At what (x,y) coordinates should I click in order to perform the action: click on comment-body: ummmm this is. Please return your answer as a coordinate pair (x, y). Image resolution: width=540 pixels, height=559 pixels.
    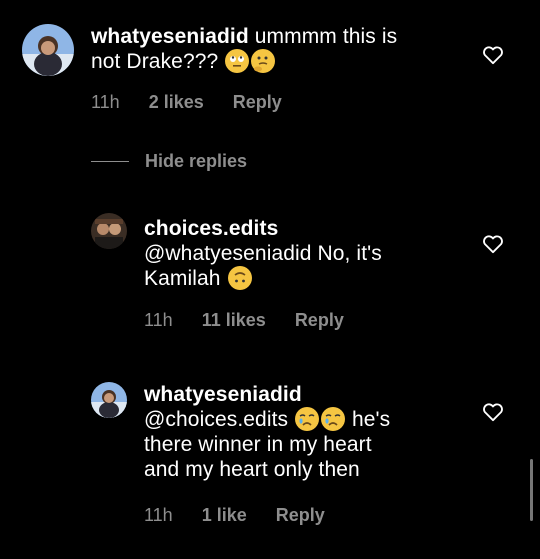
    Looking at the image, I should click on (326, 36).